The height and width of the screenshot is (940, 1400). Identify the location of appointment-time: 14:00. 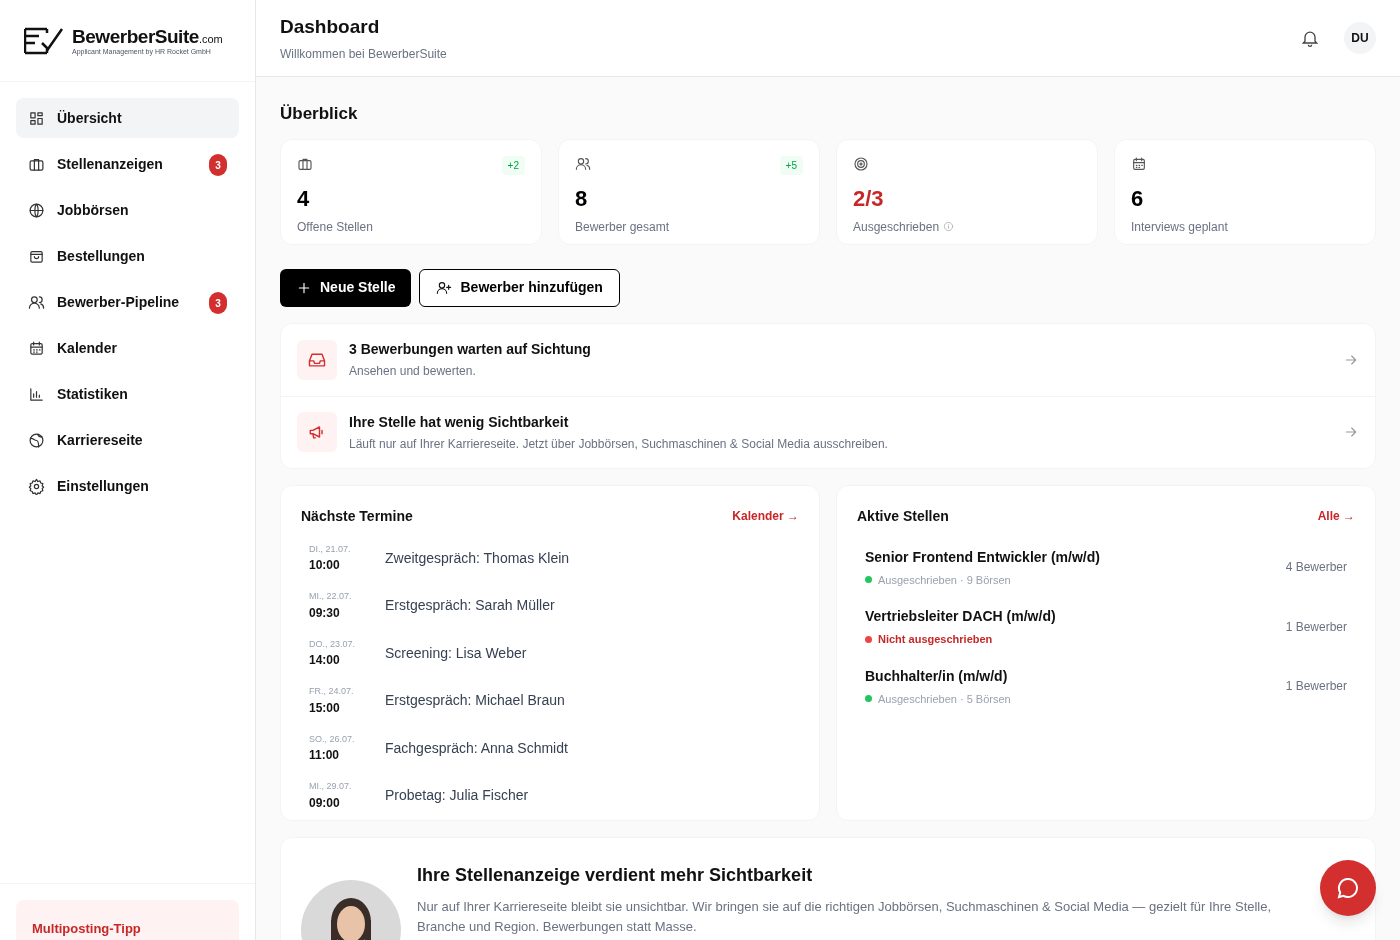
(325, 660).